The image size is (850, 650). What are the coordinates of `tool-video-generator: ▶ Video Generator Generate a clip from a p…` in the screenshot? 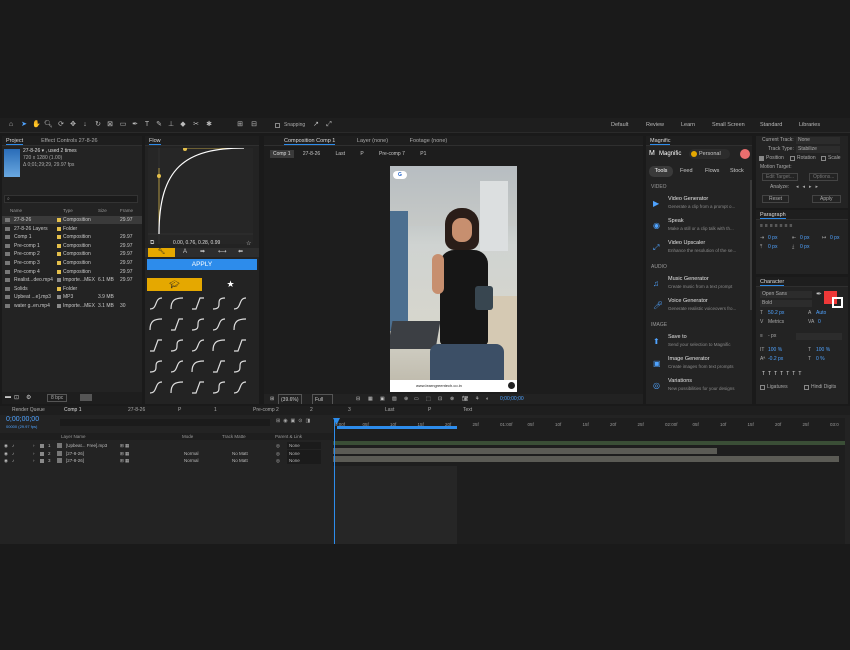 It's located at (699, 206).